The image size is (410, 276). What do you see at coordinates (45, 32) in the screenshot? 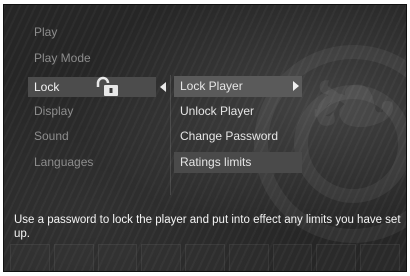
I see `menu-item-play: Play` at bounding box center [45, 32].